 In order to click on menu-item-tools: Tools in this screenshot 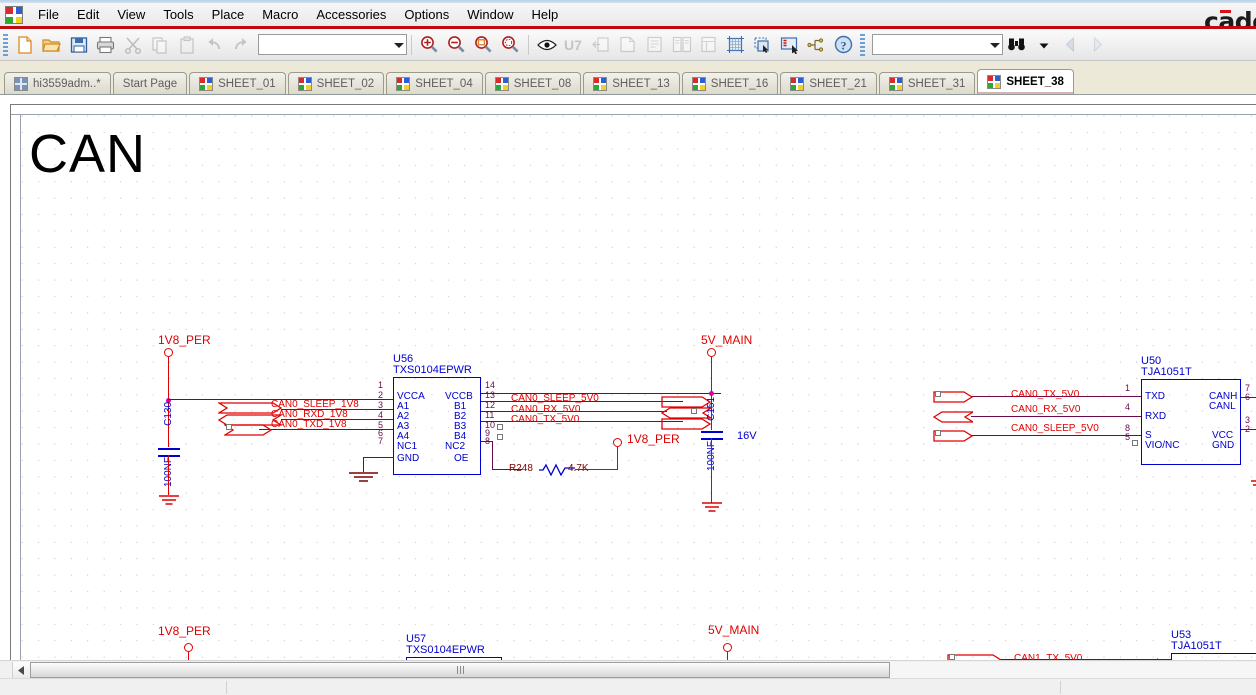, I will do `click(178, 14)`.